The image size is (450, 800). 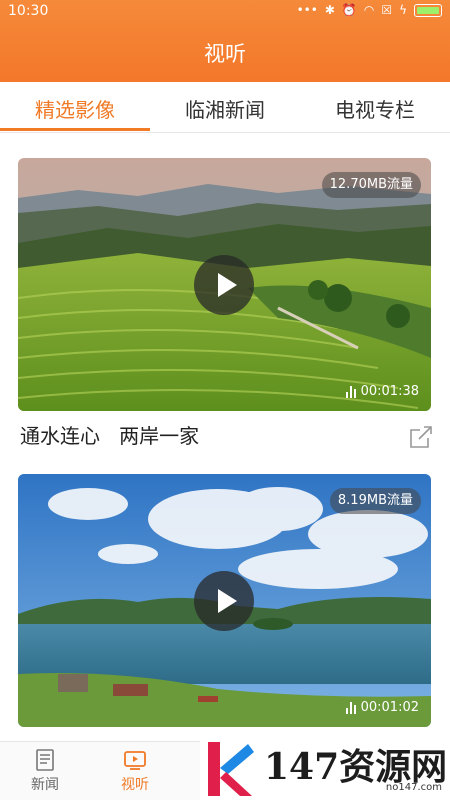 What do you see at coordinates (225, 41) in the screenshot?
I see `app-header: 10:30 ••• ✱ ⏰ ◠ ☒ ϟ 视听` at bounding box center [225, 41].